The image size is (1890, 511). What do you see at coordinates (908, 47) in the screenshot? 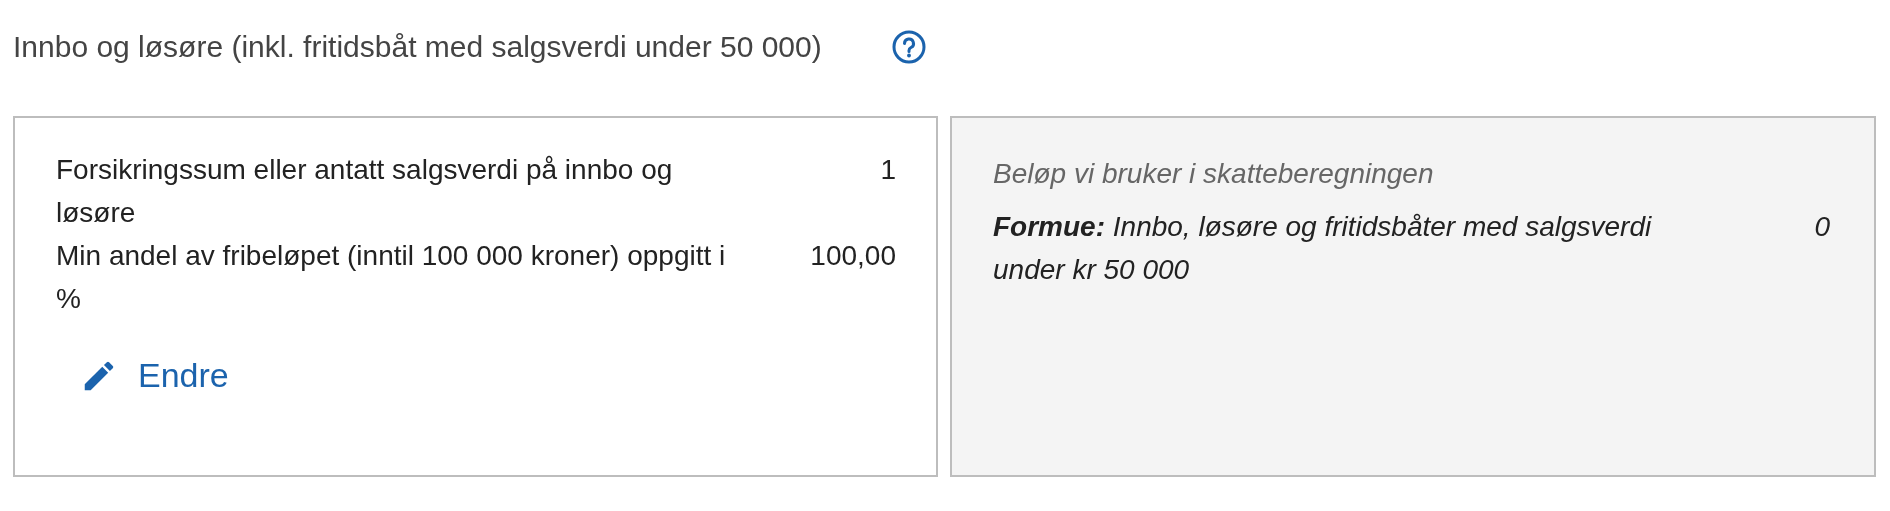
I see `help-icon` at bounding box center [908, 47].